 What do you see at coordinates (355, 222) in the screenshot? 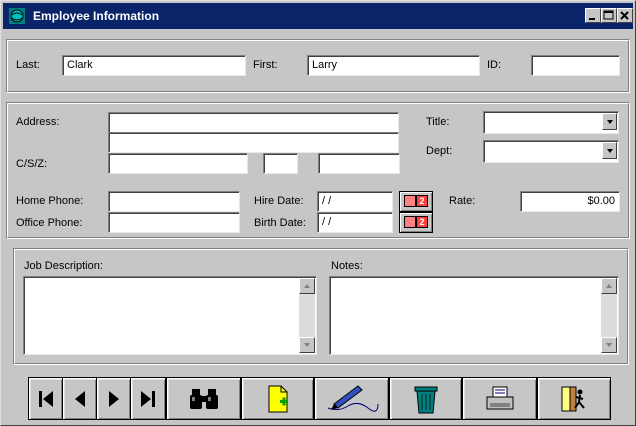
I see `birth-date-input: / /` at bounding box center [355, 222].